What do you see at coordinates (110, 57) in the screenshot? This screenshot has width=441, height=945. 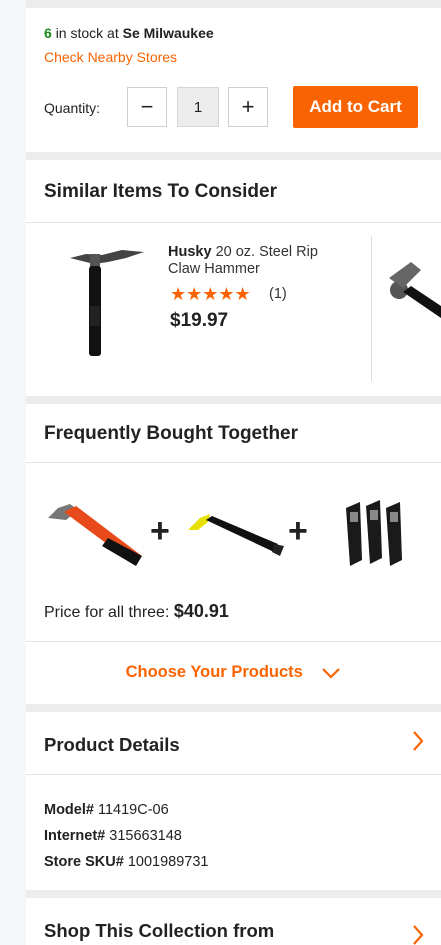 I see `check-nearby-stores-link: Check Nearby Stores` at bounding box center [110, 57].